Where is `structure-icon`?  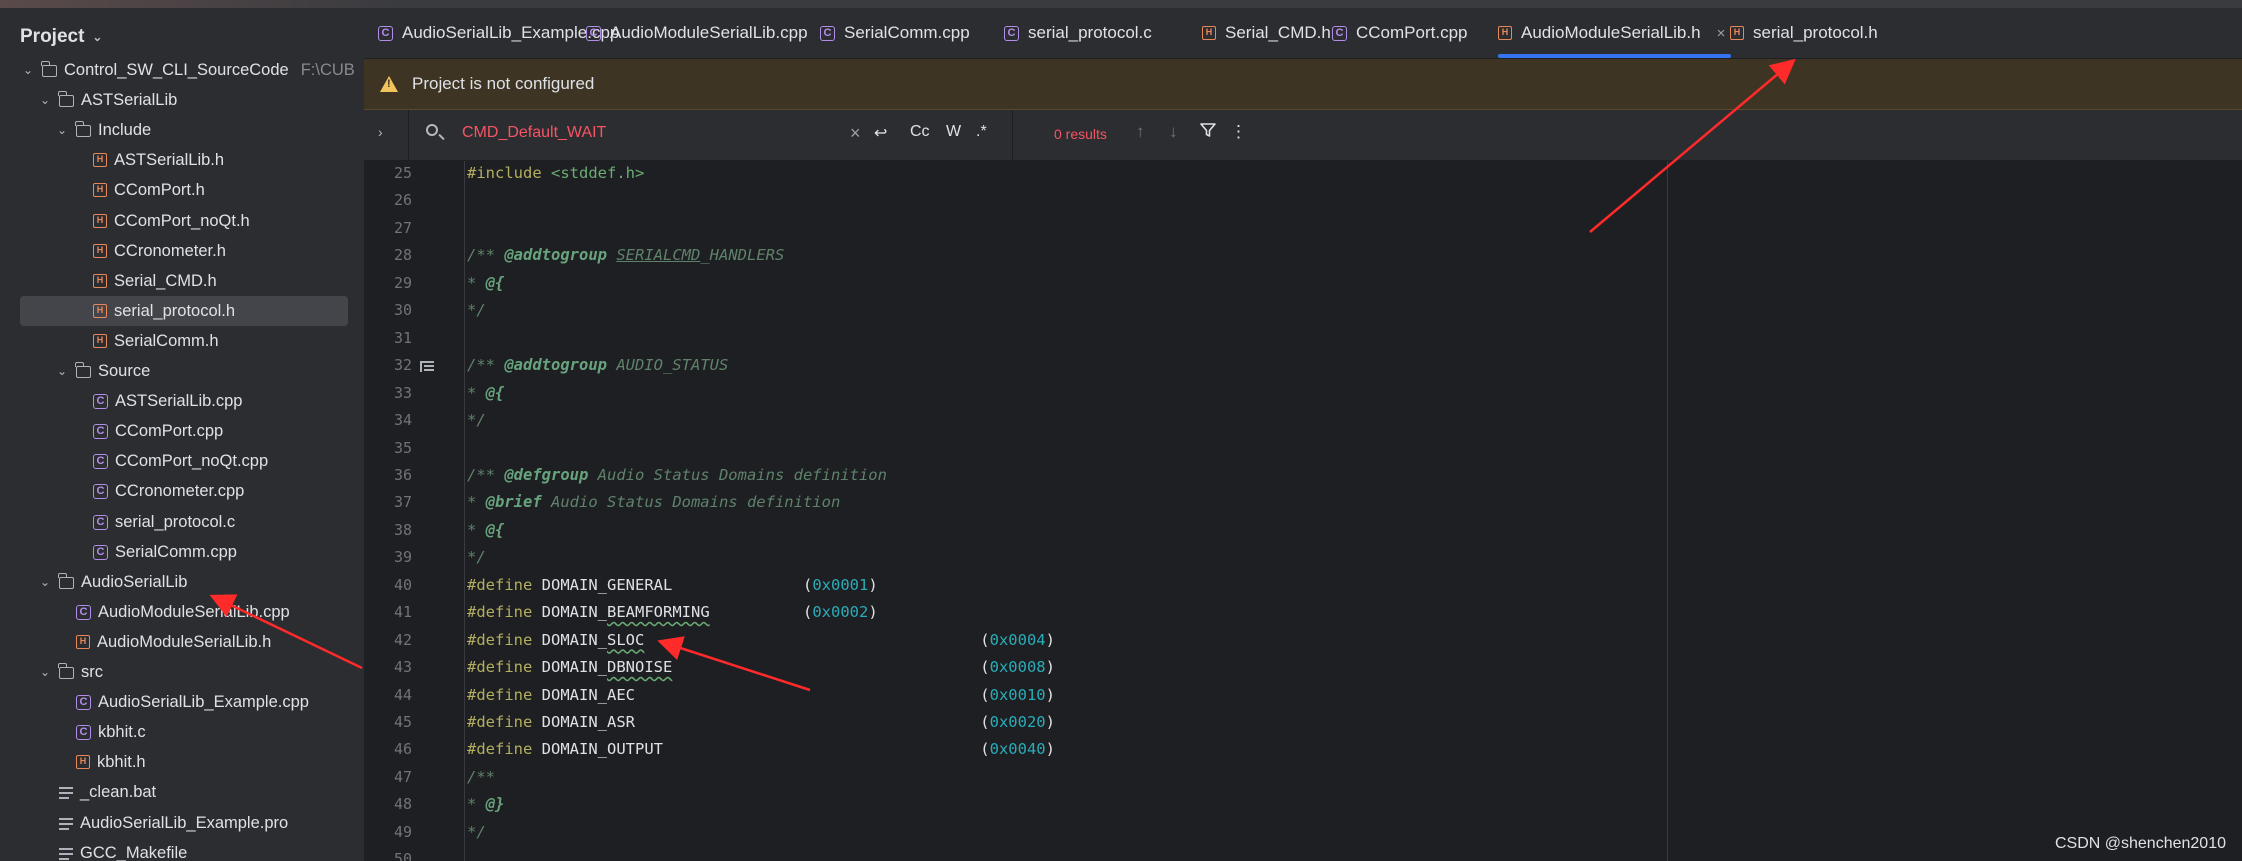 structure-icon is located at coordinates (427, 367).